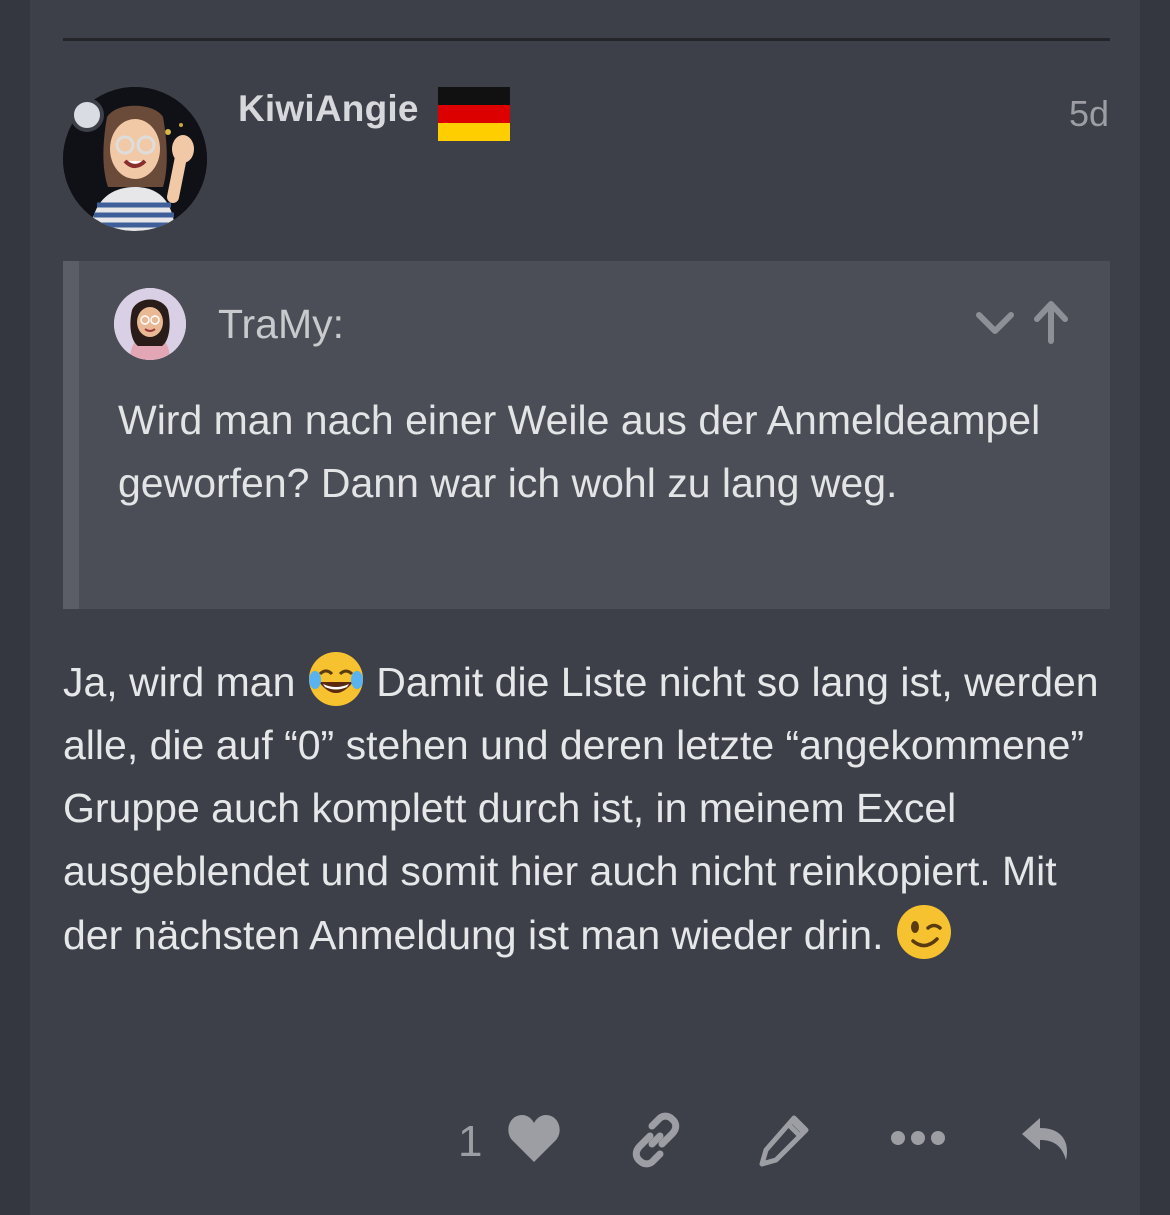 The image size is (1170, 1215). Describe the element at coordinates (328, 109) in the screenshot. I see `username: KiwiAngie` at that location.